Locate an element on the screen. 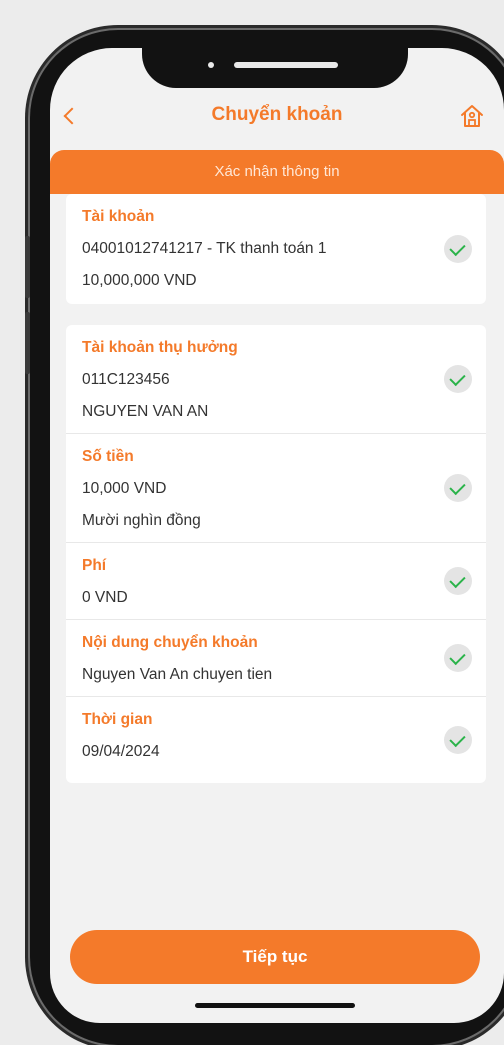  fee-label: Phí is located at coordinates (94, 565).